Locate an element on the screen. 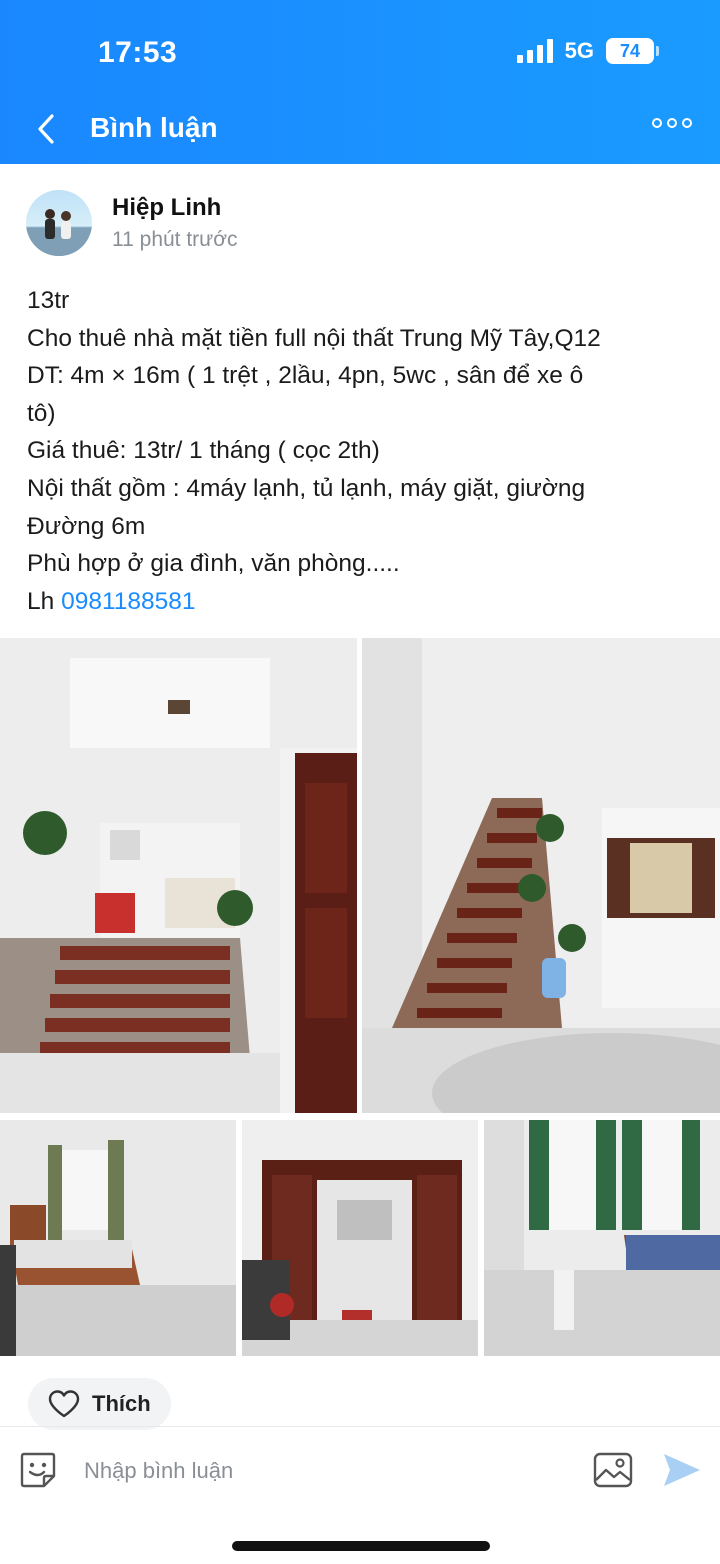 This screenshot has width=720, height=1564. send-icon is located at coordinates (682, 1470).